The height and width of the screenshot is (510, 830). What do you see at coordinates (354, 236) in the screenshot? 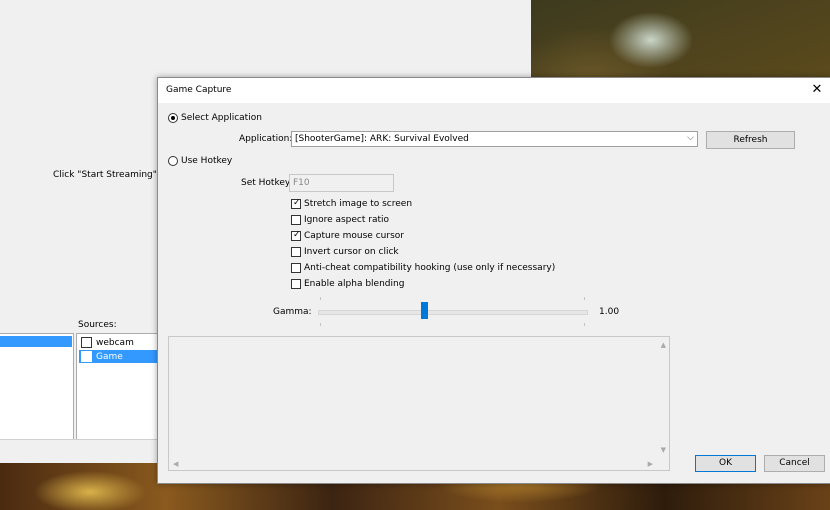
I see `option-label: Capture mouse cursor` at bounding box center [354, 236].